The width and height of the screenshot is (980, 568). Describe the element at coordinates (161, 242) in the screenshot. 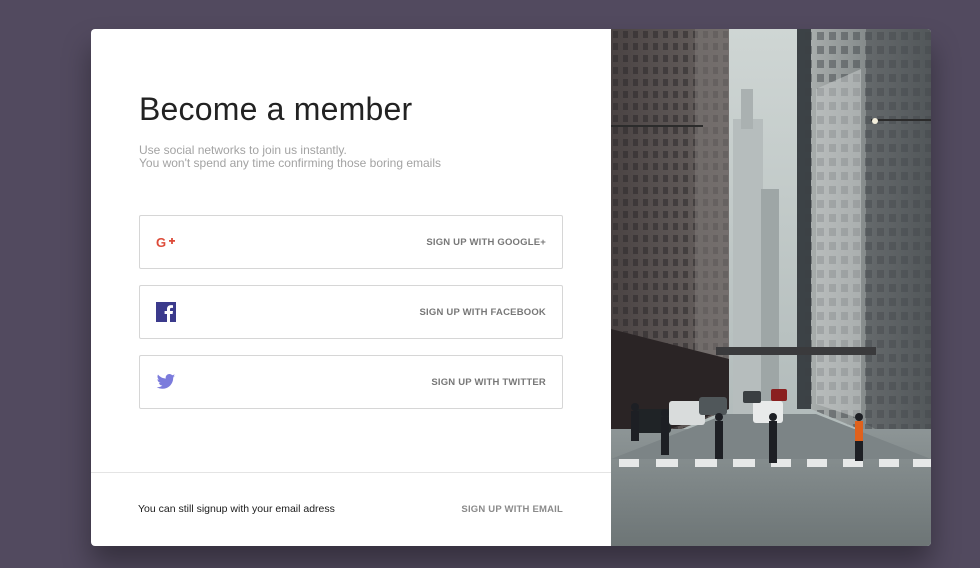

I see `svg-text: G` at that location.